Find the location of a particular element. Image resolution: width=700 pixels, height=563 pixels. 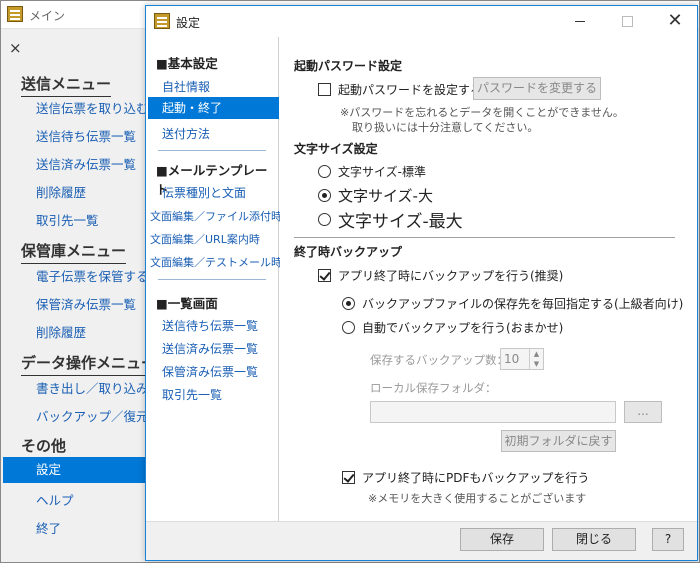

menu-item-store-edoc: 電子伝票を保管する is located at coordinates (92, 275).